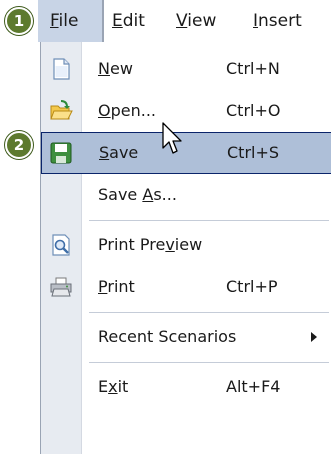  What do you see at coordinates (170, 244) in the screenshot?
I see `menu-item-print-preview-accesskey: v` at bounding box center [170, 244].